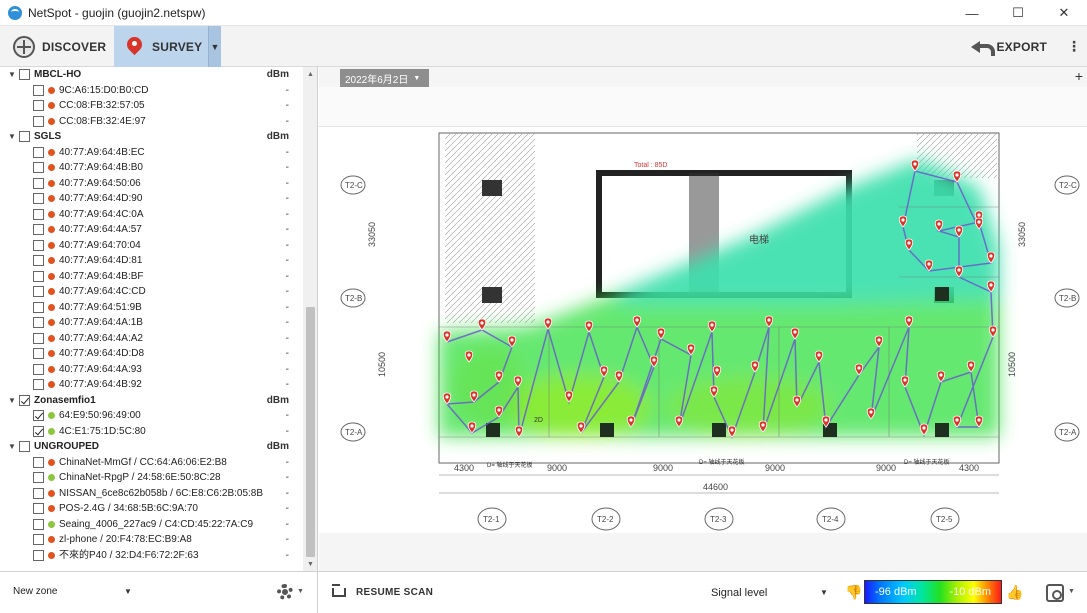 The height and width of the screenshot is (613, 1087). What do you see at coordinates (151, 508) in the screenshot?
I see `network-item: POS-2.4G / 34:68:5B:6C:9A:70 -` at bounding box center [151, 508].